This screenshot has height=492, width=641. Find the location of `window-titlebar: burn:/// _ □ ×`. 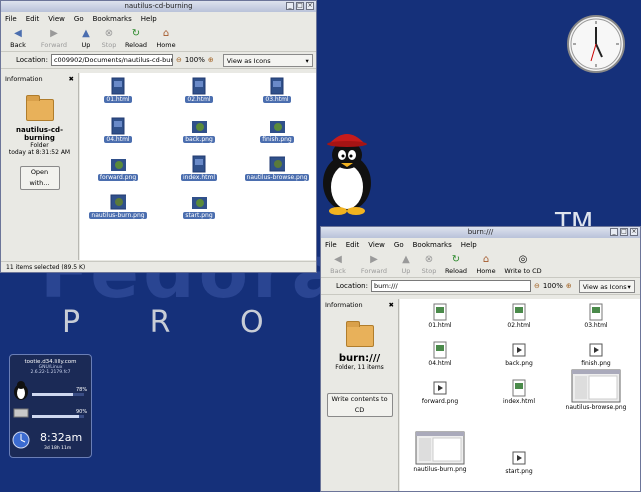

window-titlebar: burn:/// _ □ × is located at coordinates (480, 232).